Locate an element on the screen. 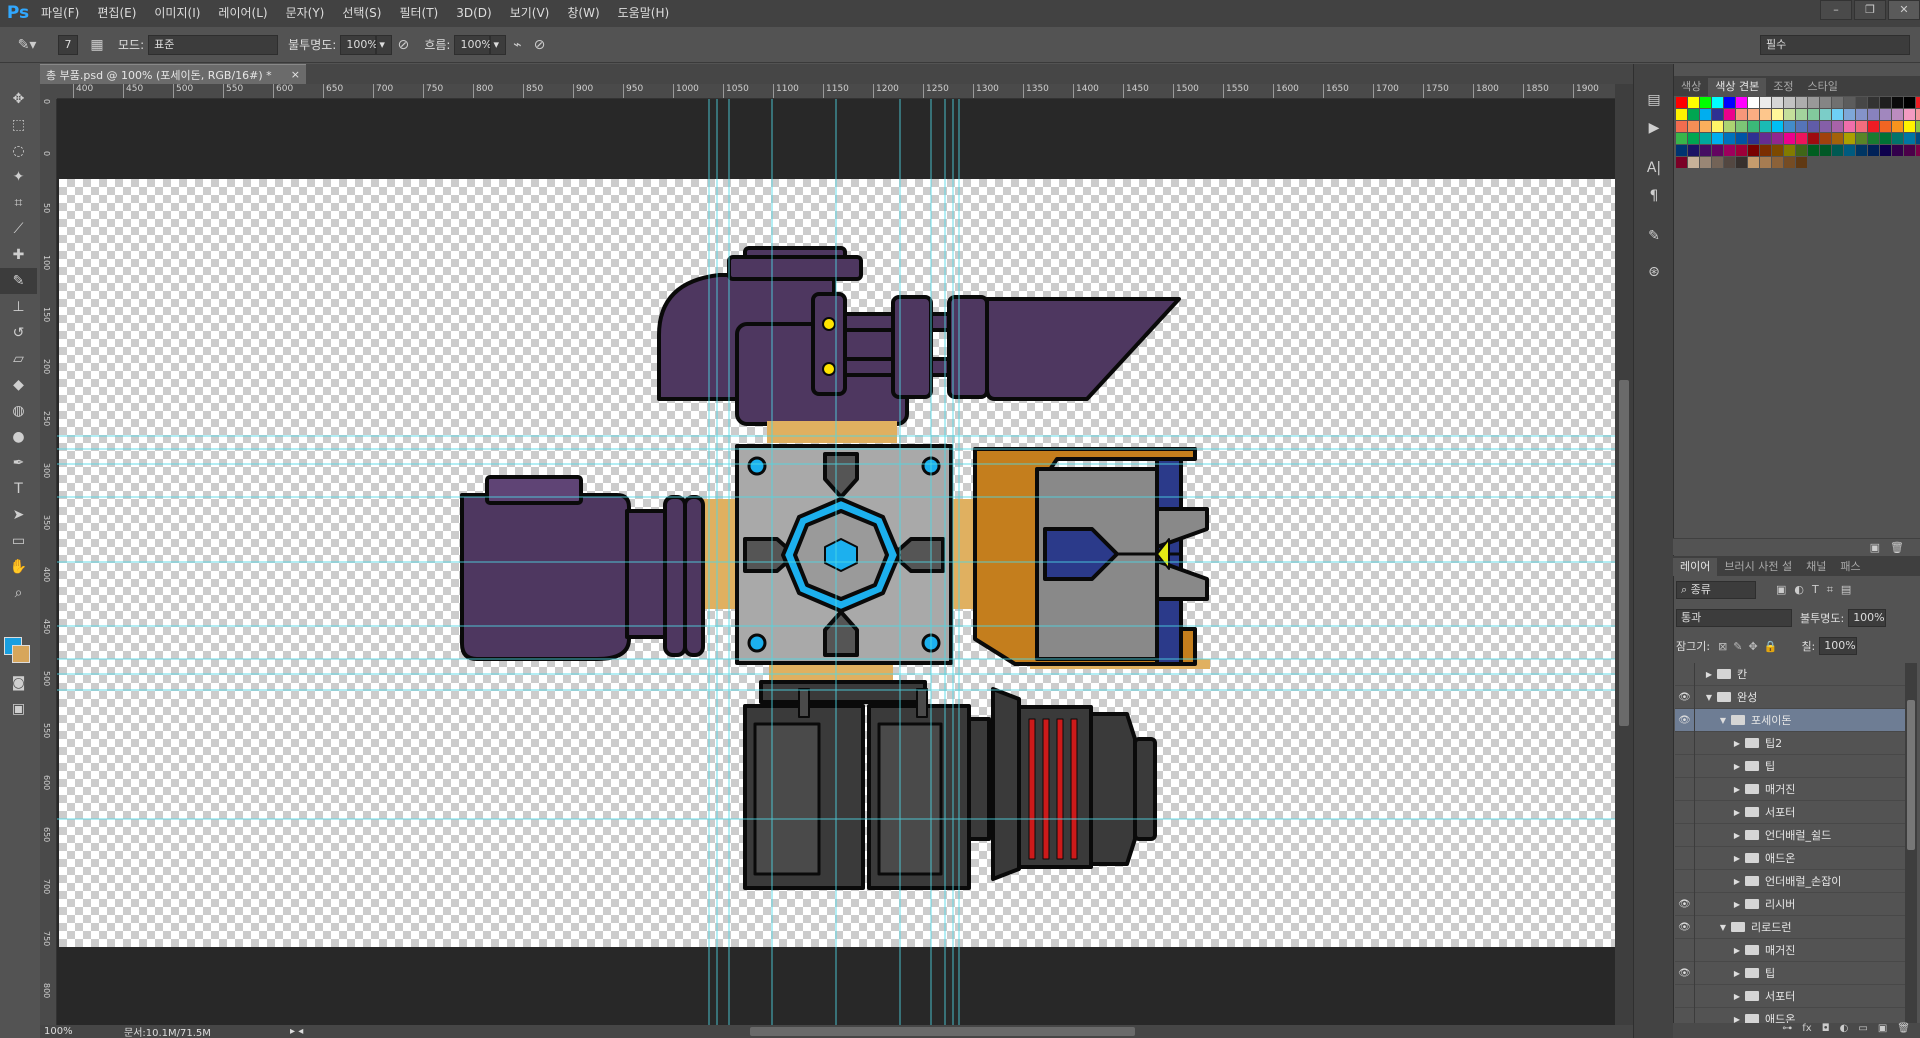 The height and width of the screenshot is (1038, 1920). history-panel-icon: ▤ is located at coordinates (1654, 100).